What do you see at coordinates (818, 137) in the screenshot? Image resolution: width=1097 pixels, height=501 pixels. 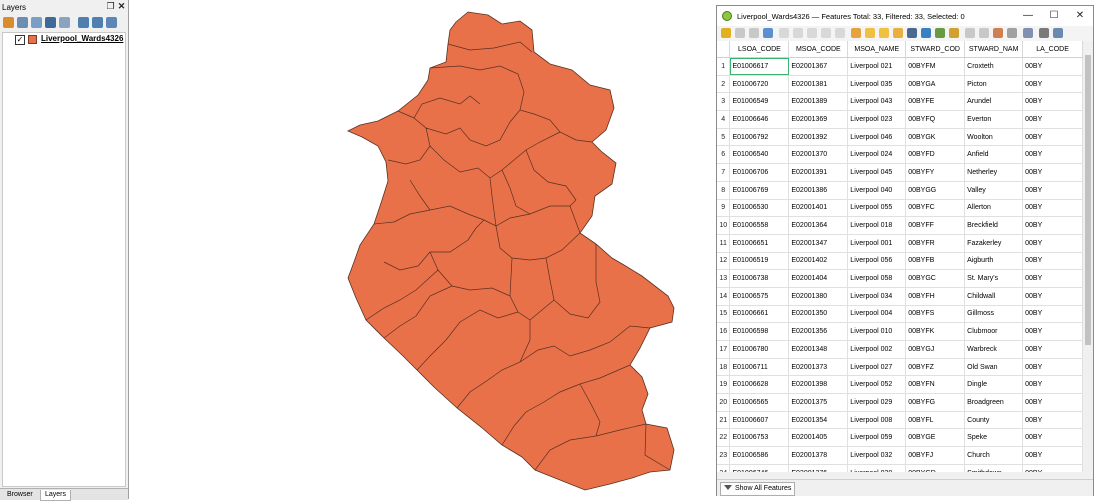 I see `table-cell: E02001392` at bounding box center [818, 137].